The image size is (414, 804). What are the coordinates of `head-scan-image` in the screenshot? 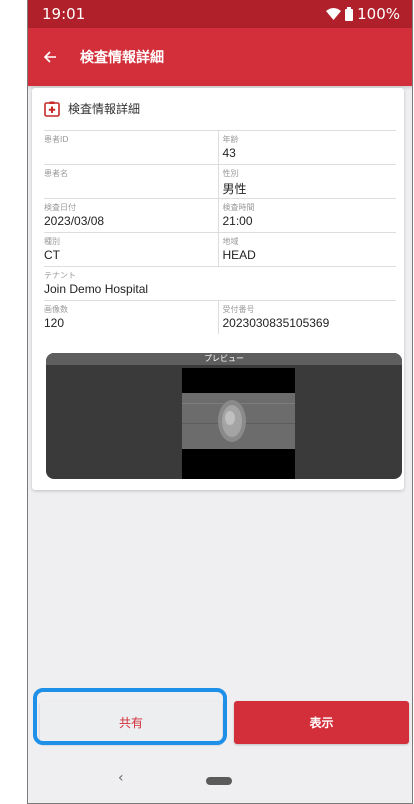 It's located at (238, 421).